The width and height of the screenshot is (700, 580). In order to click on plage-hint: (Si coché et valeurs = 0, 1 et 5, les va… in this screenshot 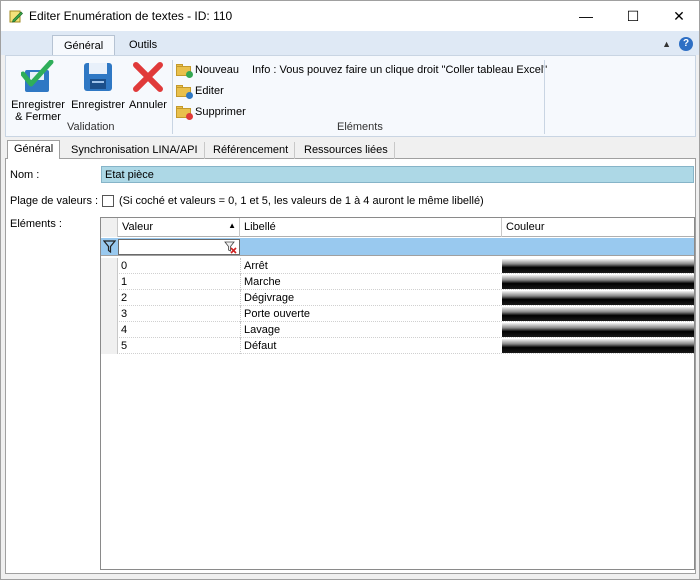, I will do `click(301, 201)`.